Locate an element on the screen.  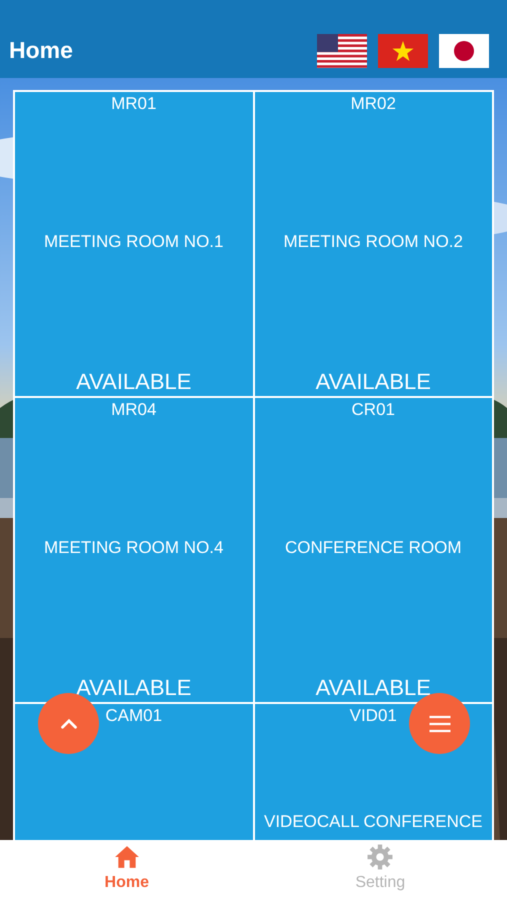
circle-flag-icon is located at coordinates (464, 51).